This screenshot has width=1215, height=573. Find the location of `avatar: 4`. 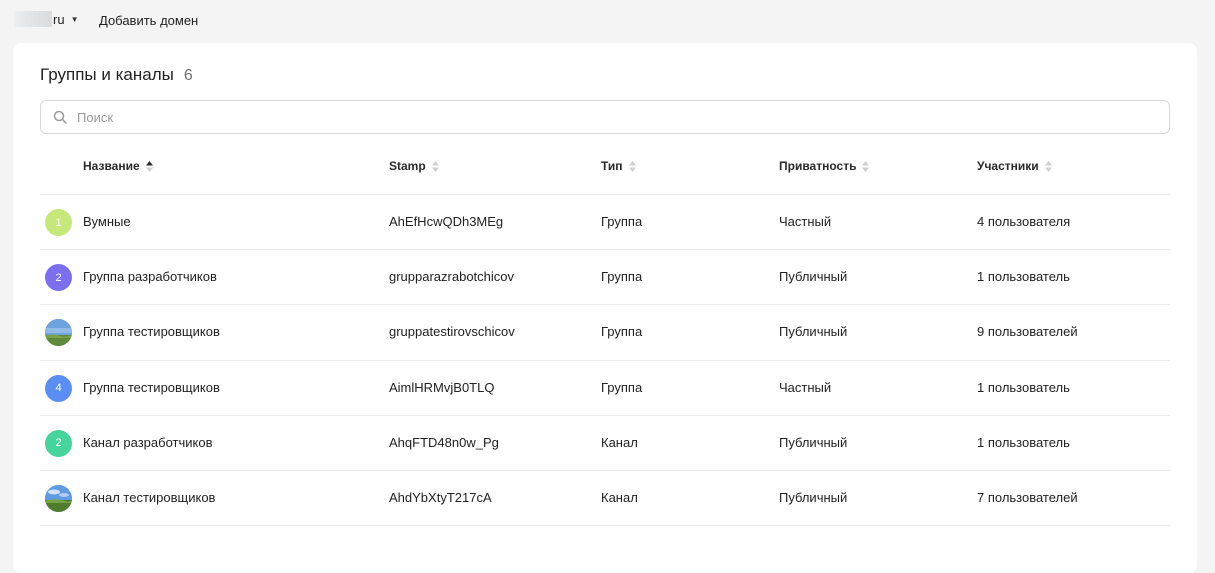

avatar: 4 is located at coordinates (58, 388).